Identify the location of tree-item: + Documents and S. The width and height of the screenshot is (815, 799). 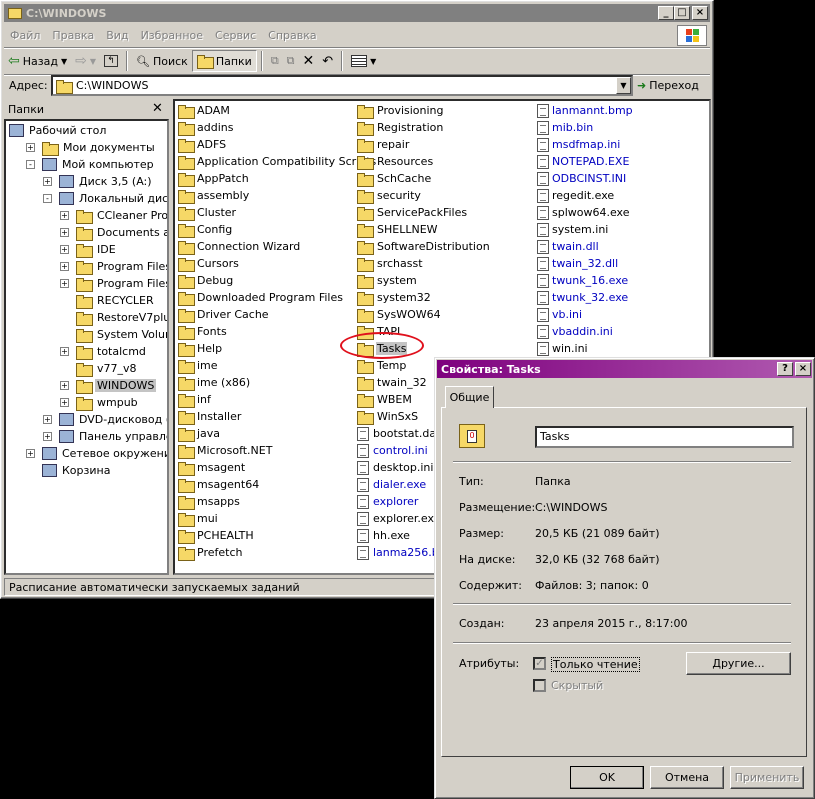
(113, 232).